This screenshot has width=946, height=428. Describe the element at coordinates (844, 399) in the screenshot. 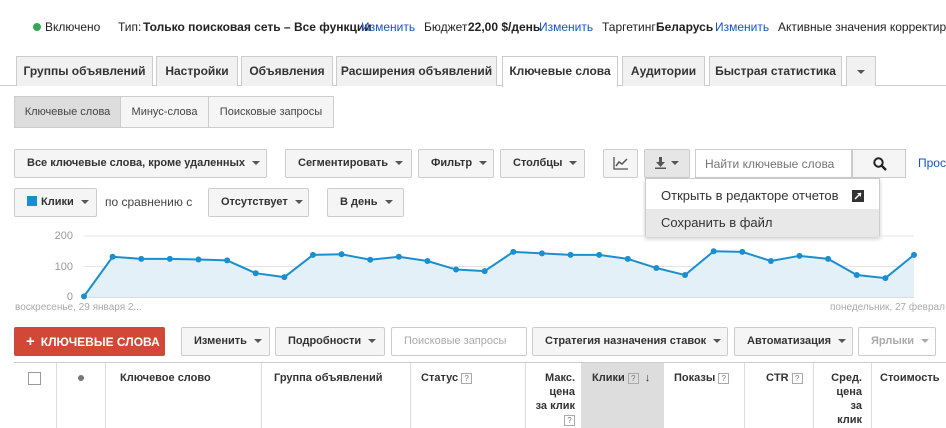

I see `column-avg-cpc: Сред. цена за клик?` at that location.